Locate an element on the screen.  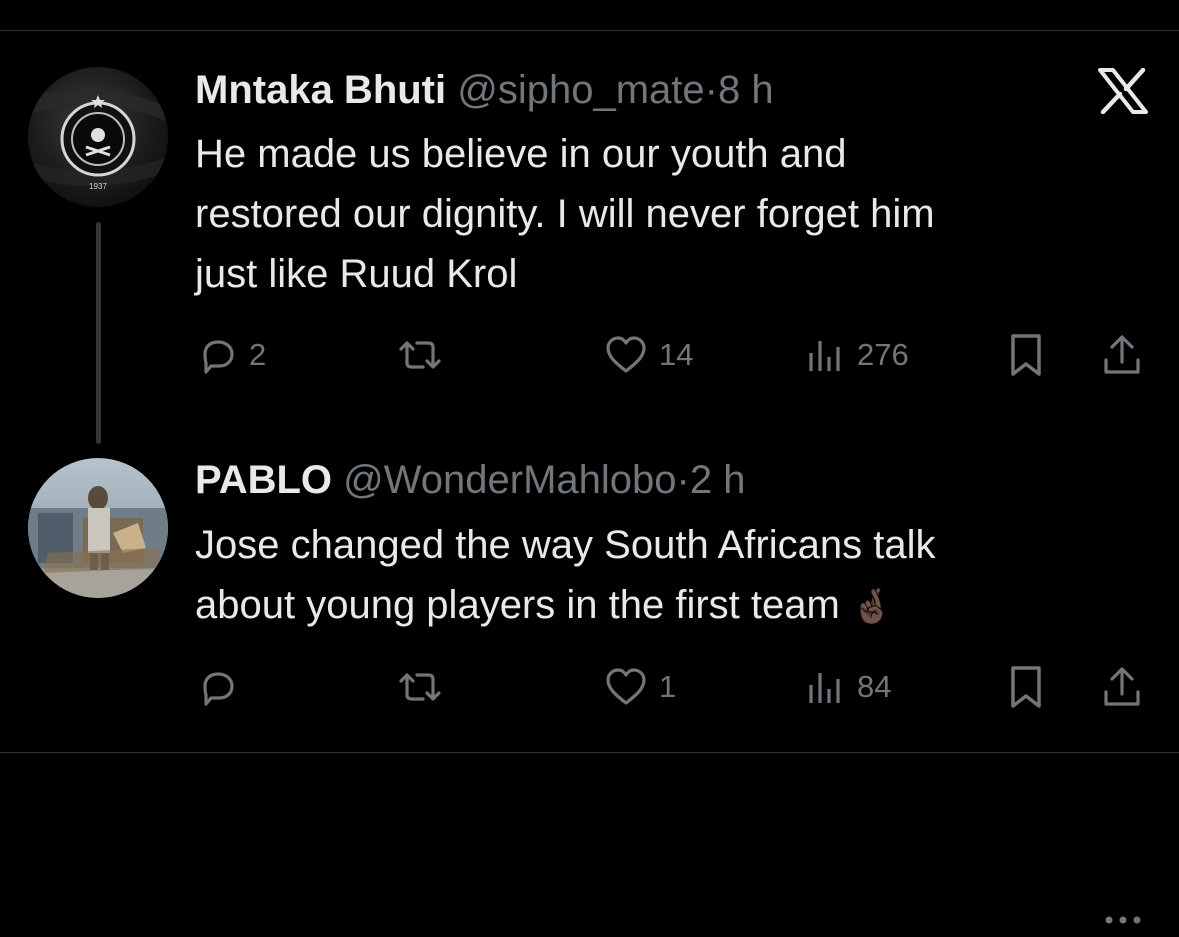
timestamp: 2 h is located at coordinates (718, 480).